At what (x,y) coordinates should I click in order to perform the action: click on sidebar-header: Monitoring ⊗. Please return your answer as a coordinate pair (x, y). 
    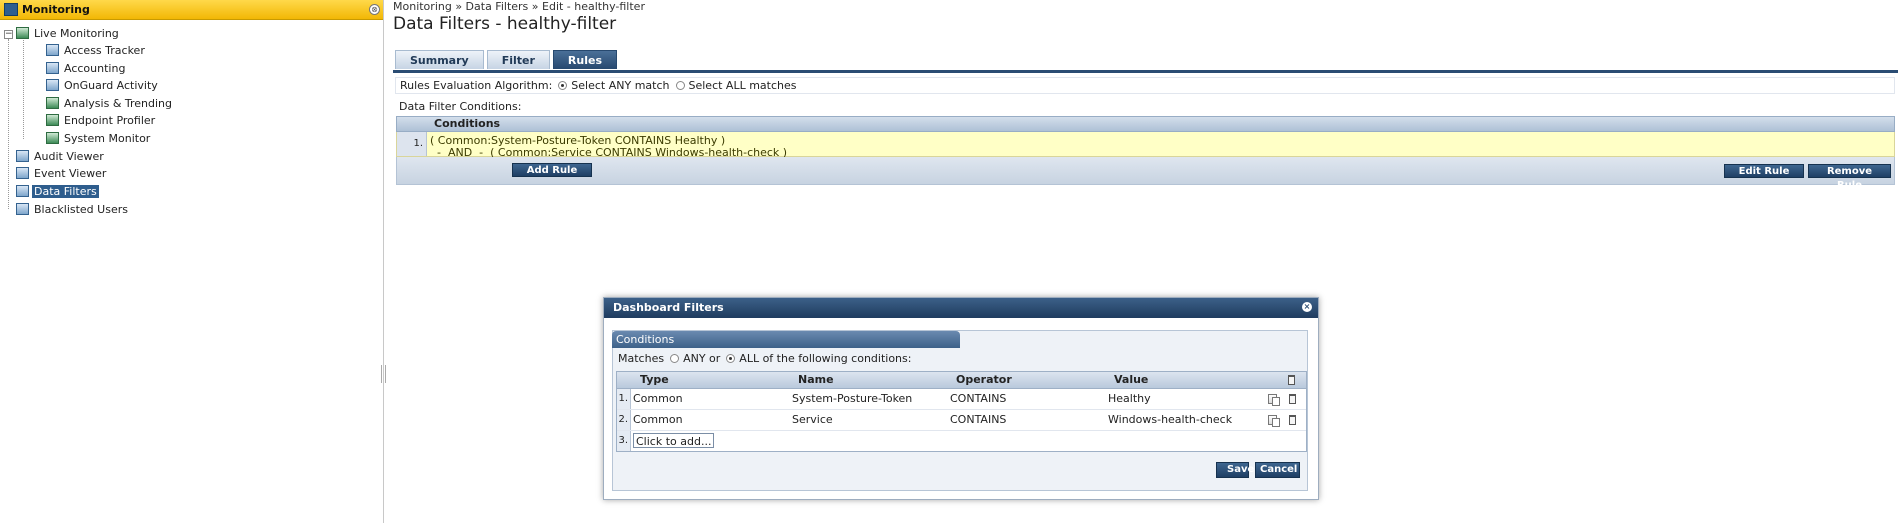
    Looking at the image, I should click on (191, 10).